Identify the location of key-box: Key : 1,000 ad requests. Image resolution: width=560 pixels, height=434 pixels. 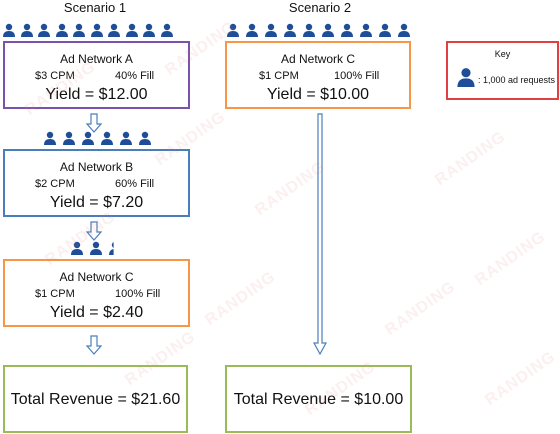
(502, 70).